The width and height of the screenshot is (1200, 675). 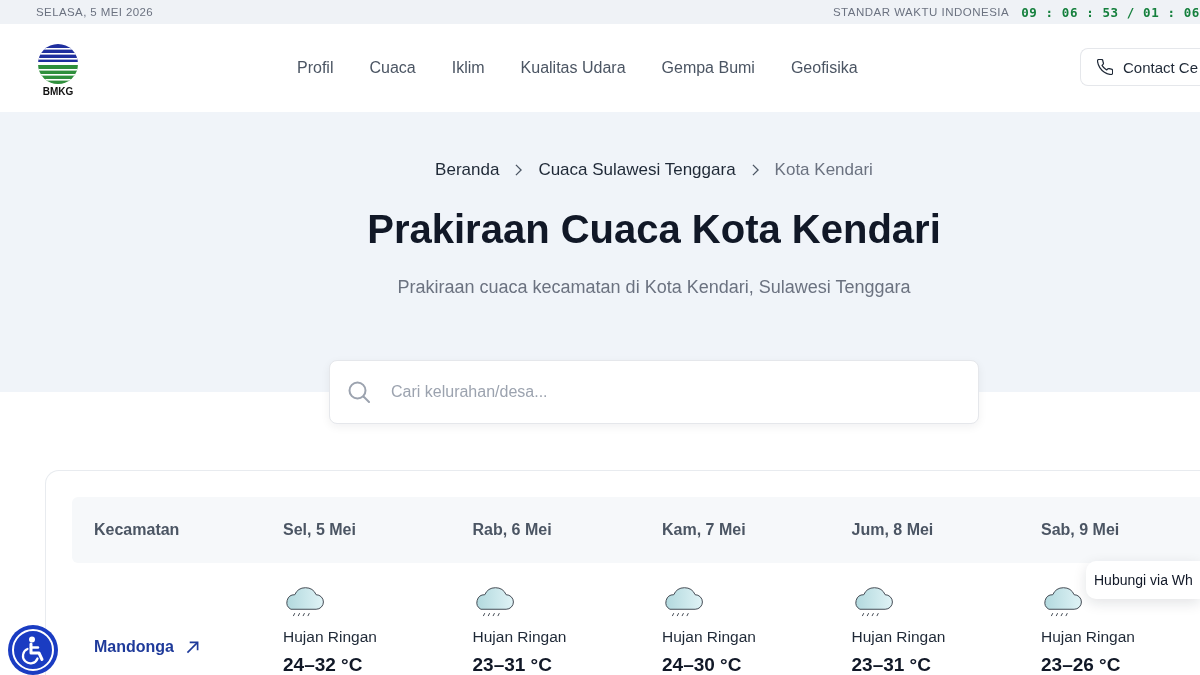 I want to click on contact-button: Contact Ce, so click(x=1139, y=67).